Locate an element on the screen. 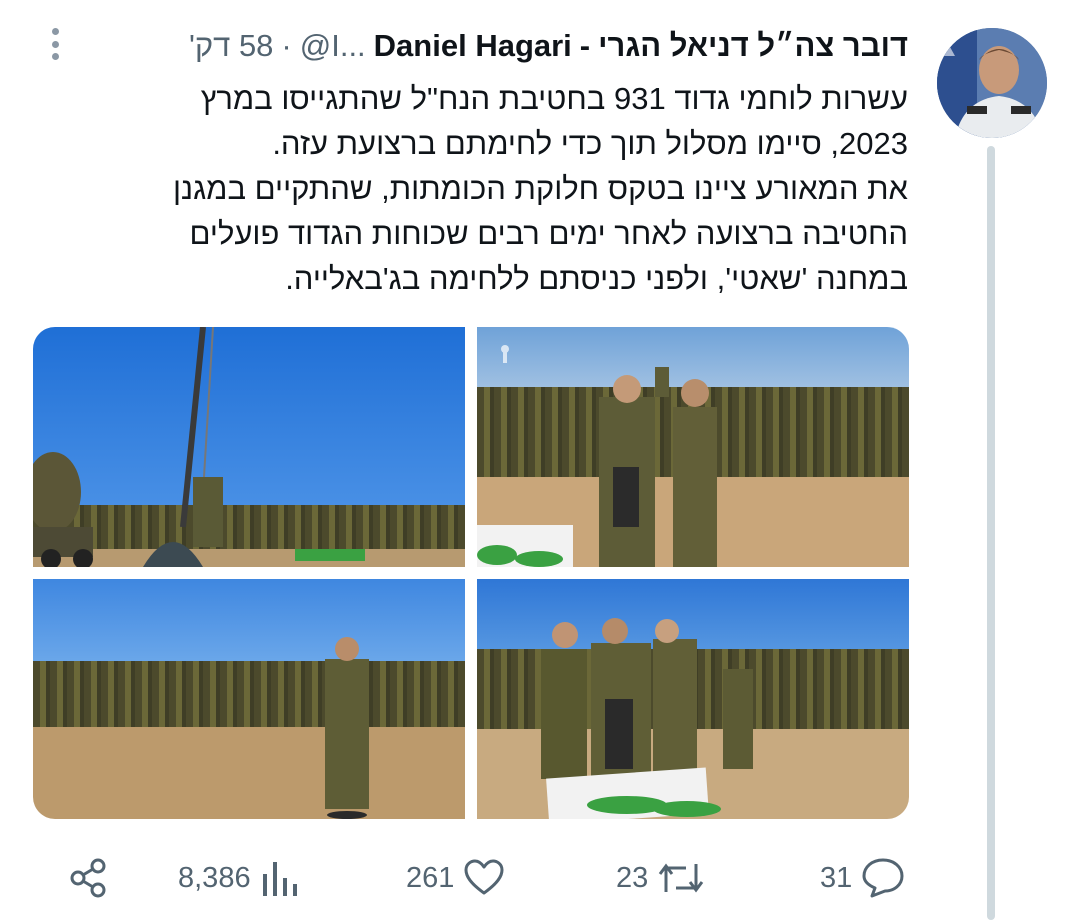 This screenshot has height=920, width=1080. avatar is located at coordinates (992, 83).